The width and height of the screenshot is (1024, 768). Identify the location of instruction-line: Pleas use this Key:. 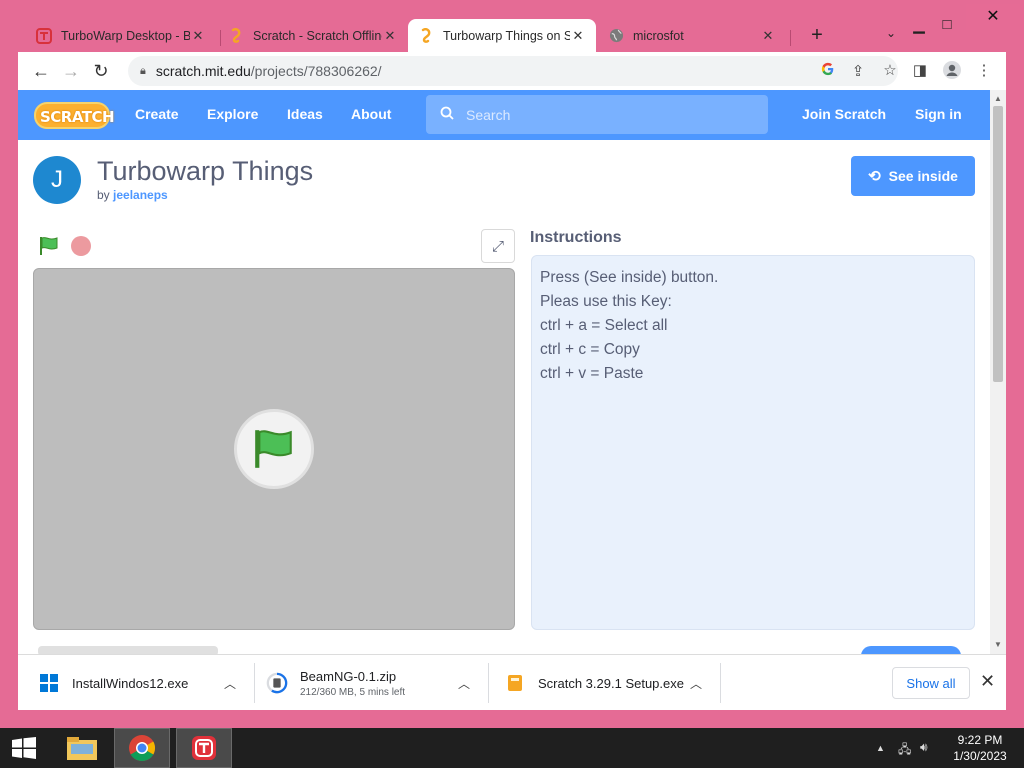
(606, 301).